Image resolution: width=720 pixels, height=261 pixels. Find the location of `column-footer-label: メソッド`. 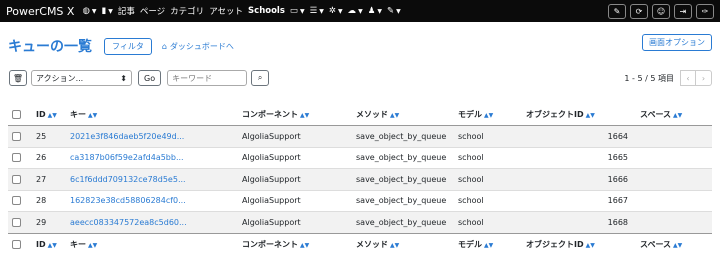

column-footer-label: メソッド is located at coordinates (372, 244).